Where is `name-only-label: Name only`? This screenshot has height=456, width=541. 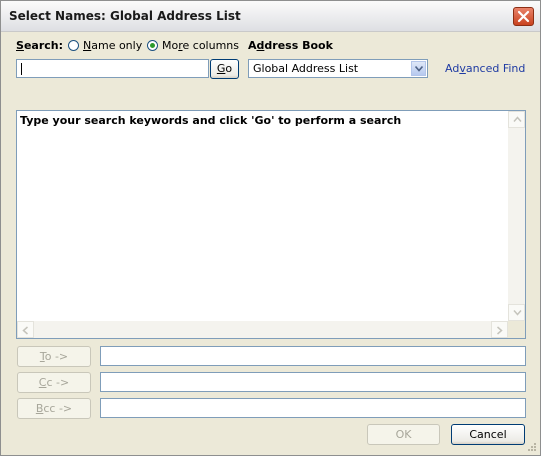 name-only-label: Name only is located at coordinates (112, 45).